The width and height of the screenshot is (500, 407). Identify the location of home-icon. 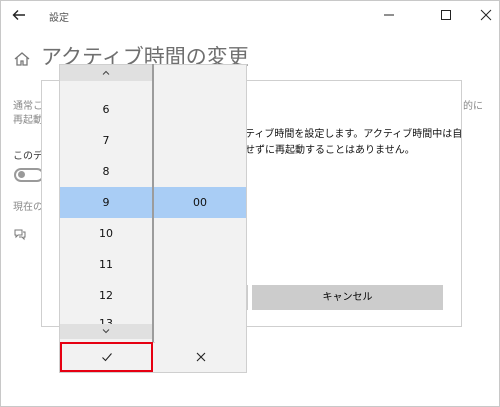
(22, 59).